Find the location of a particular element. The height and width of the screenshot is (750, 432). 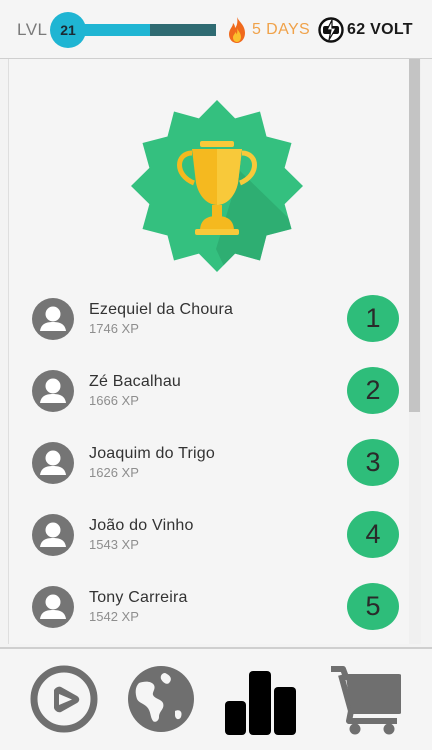

bottom-nav is located at coordinates (216, 698).